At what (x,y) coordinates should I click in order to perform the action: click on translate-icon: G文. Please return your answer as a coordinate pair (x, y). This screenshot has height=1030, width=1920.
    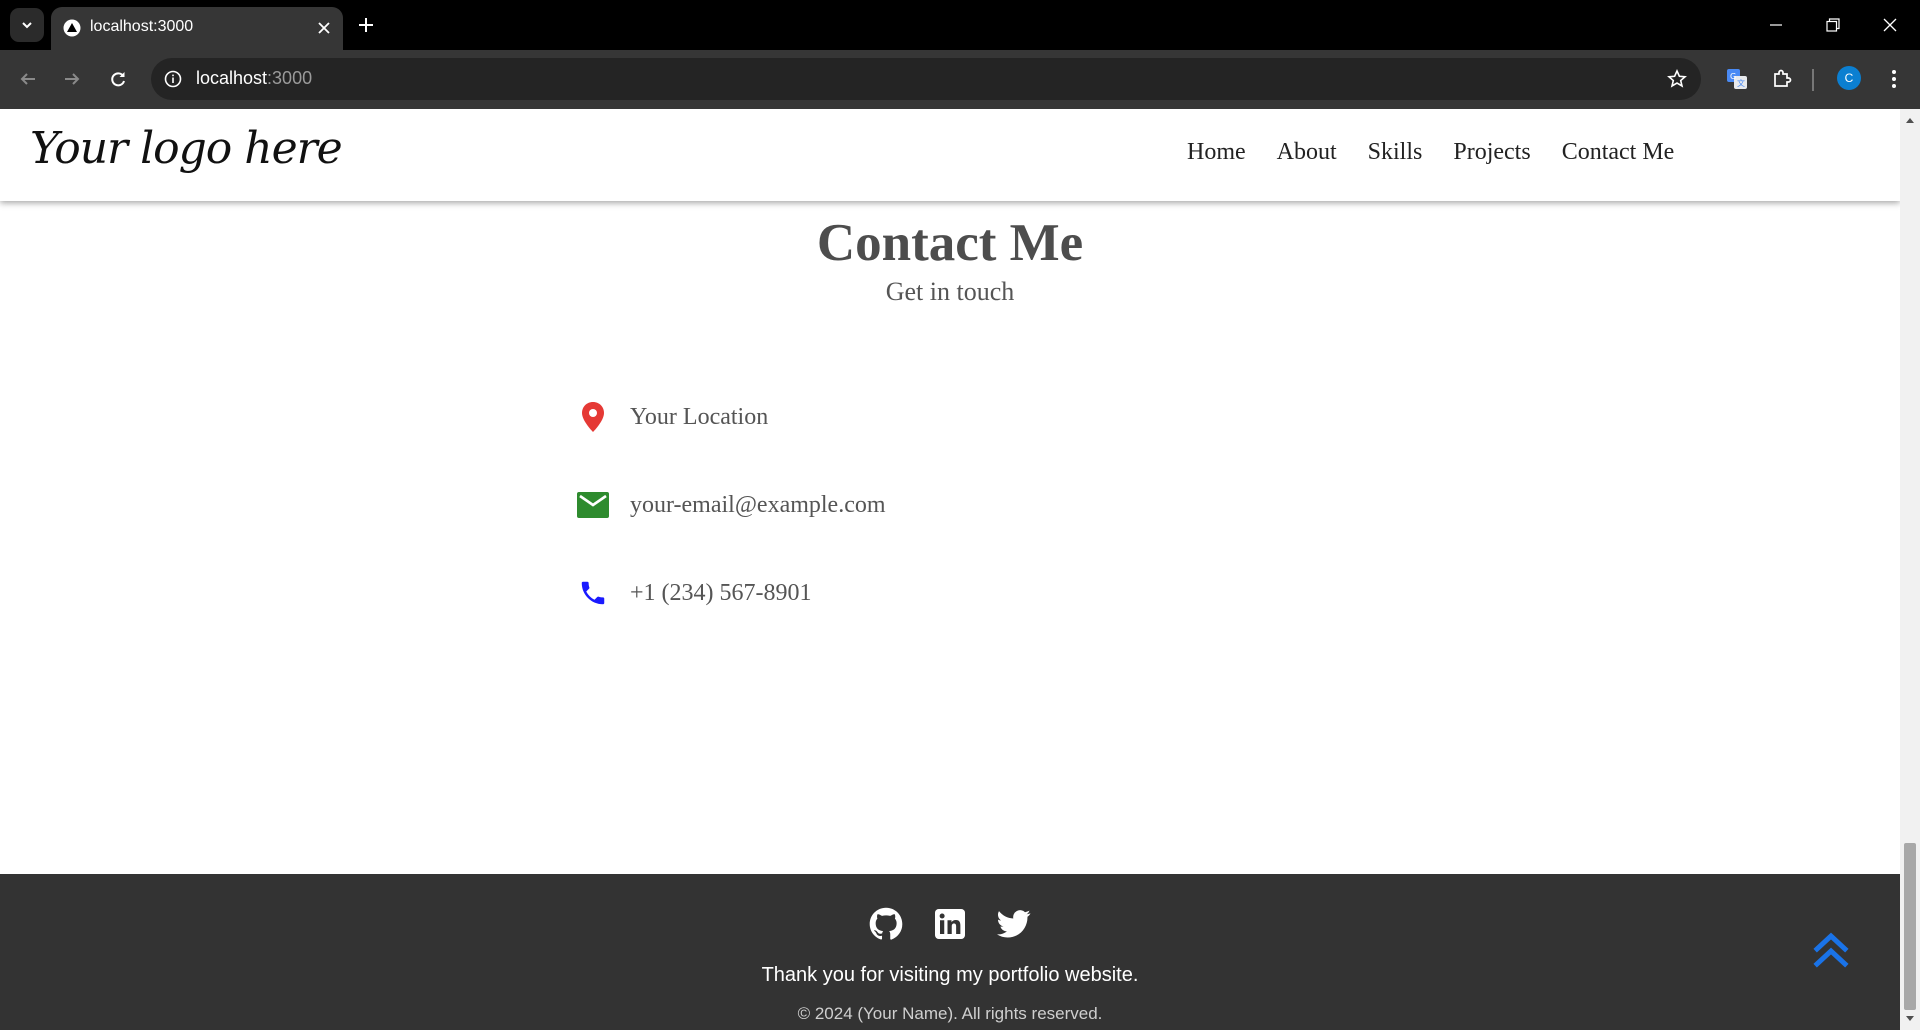
    Looking at the image, I should click on (1737, 79).